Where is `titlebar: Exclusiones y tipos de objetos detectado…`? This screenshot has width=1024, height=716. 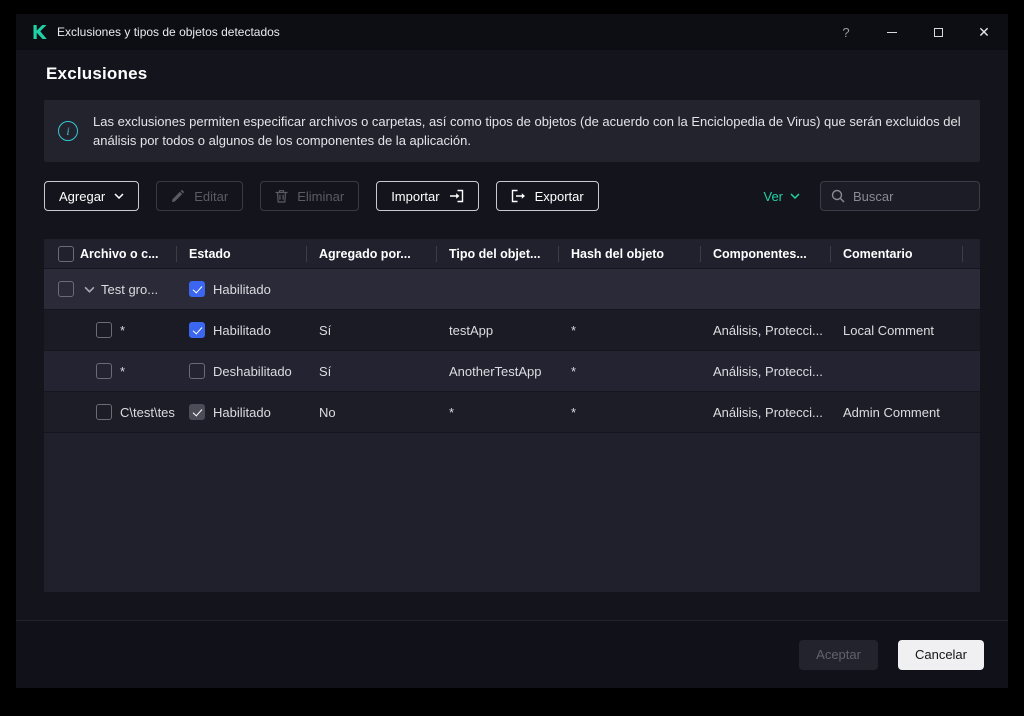
titlebar: Exclusiones y tipos de objetos detectado… is located at coordinates (512, 32).